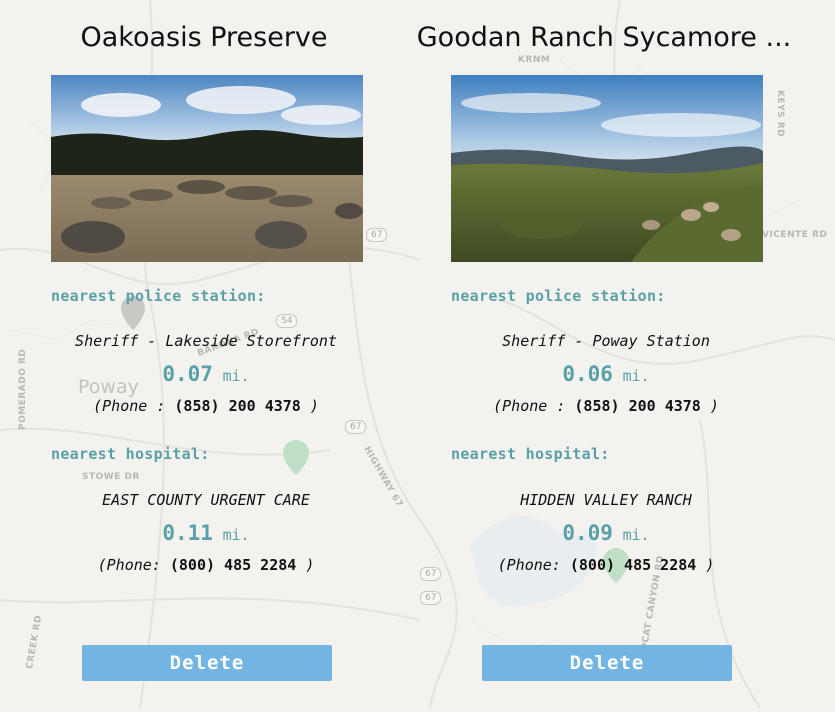 The width and height of the screenshot is (835, 712). I want to click on hospital-distance: 0.11 mi., so click(206, 533).